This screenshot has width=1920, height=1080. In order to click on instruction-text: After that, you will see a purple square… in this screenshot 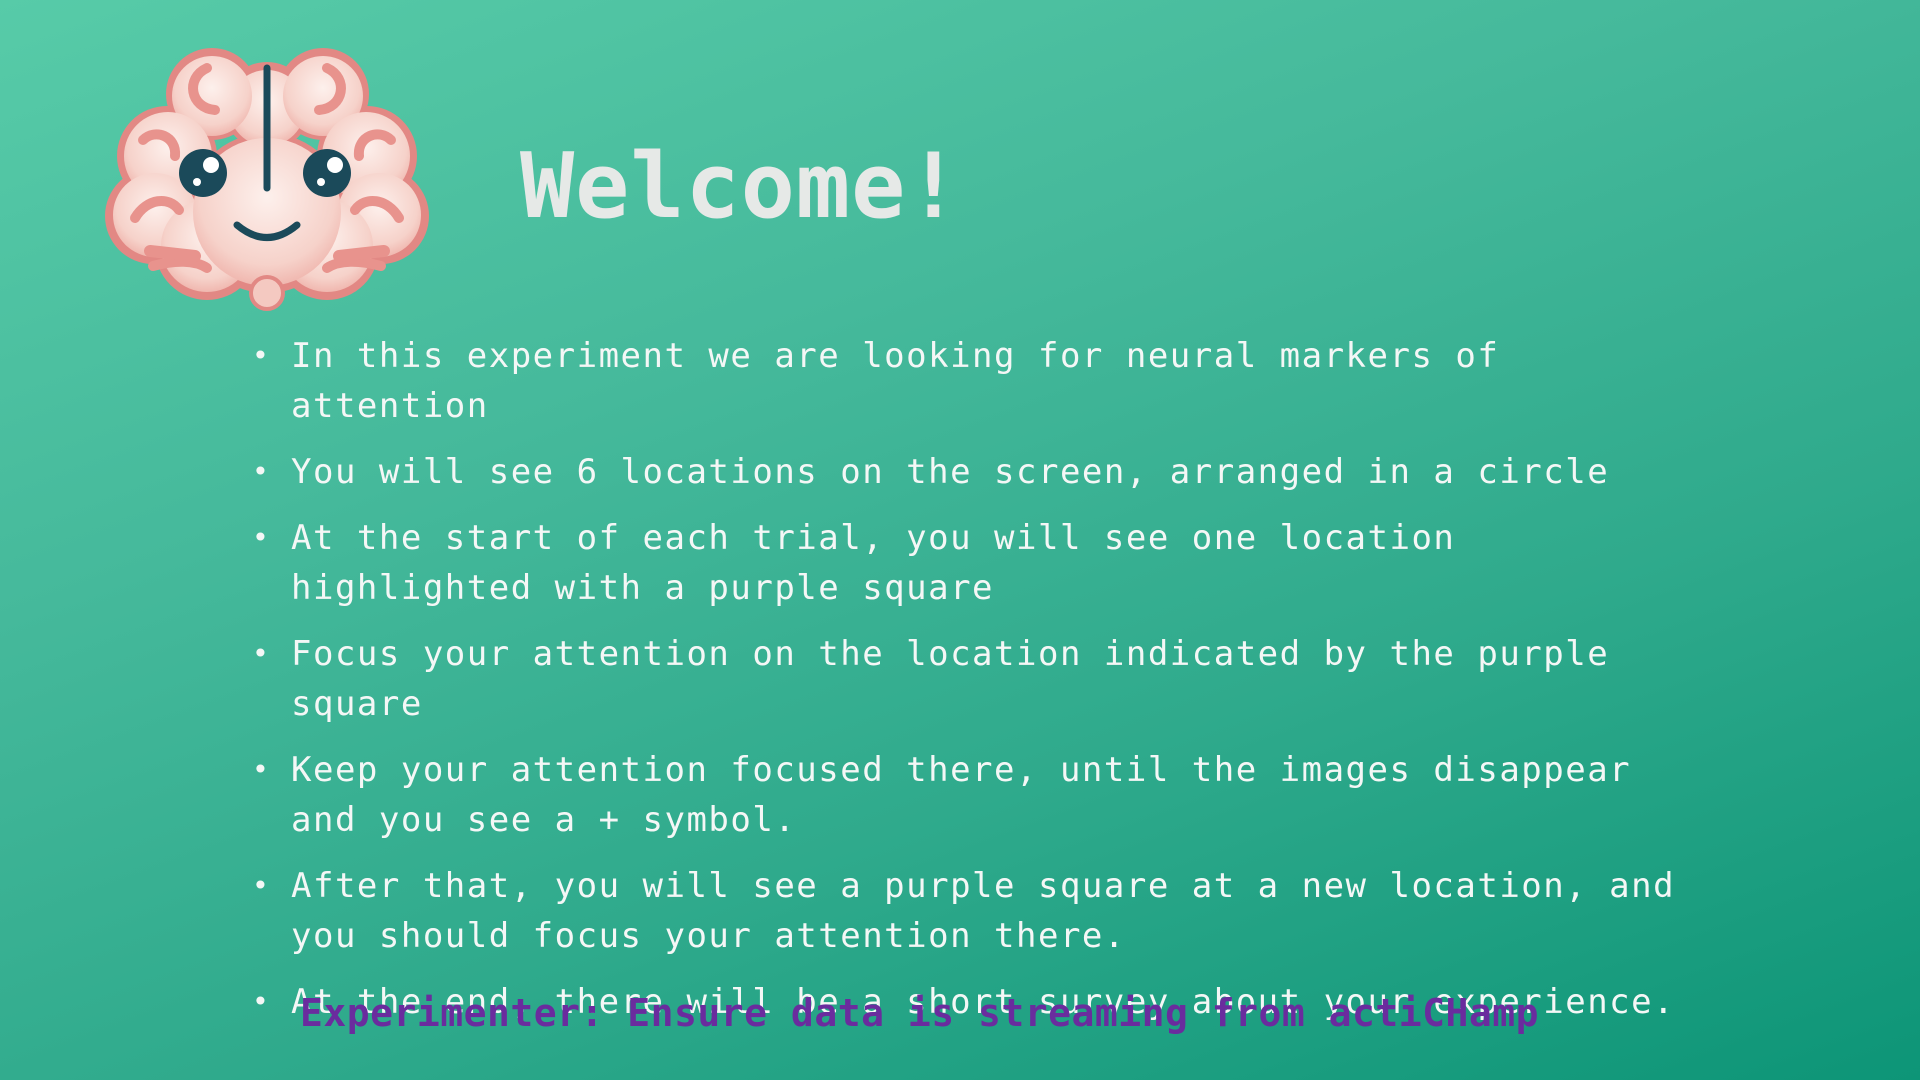, I will do `click(983, 911)`.